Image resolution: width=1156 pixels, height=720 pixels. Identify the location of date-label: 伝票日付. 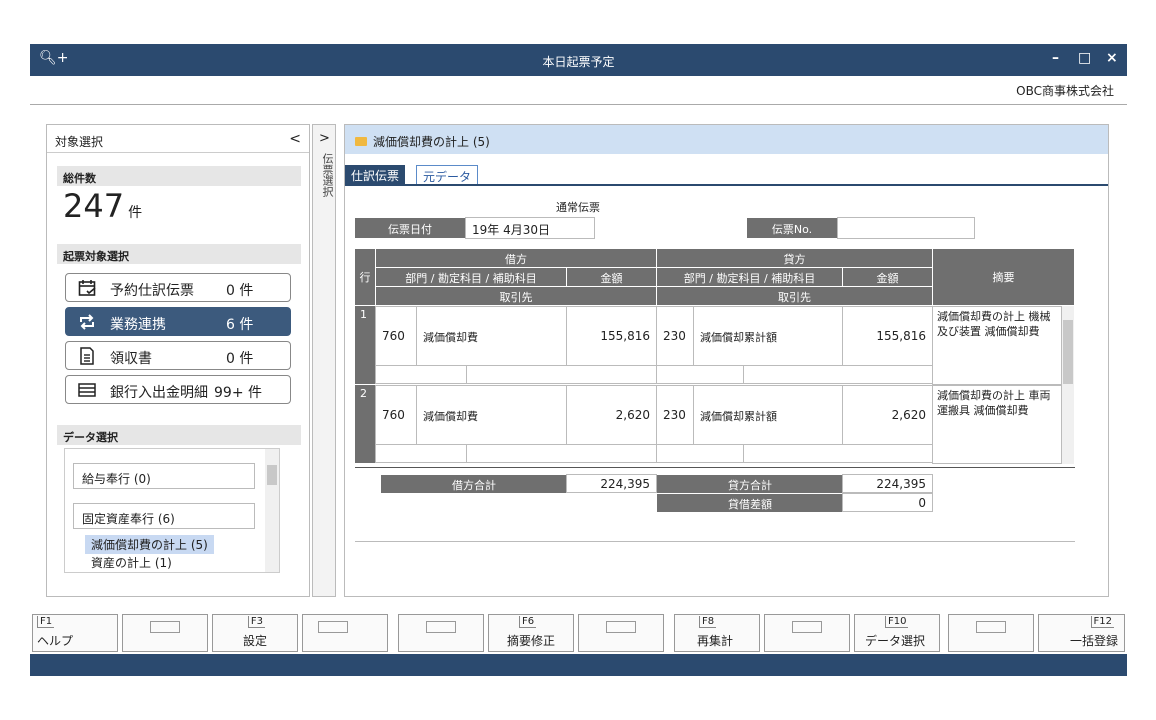
(410, 228).